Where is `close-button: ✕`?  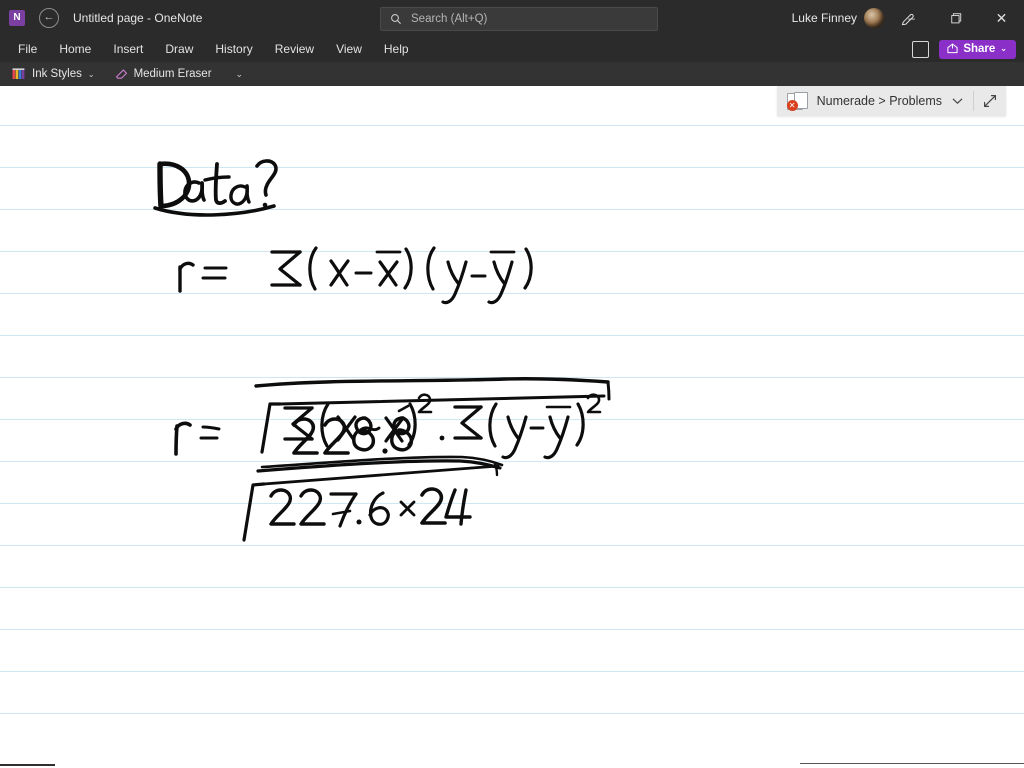
close-button: ✕ is located at coordinates (1001, 18).